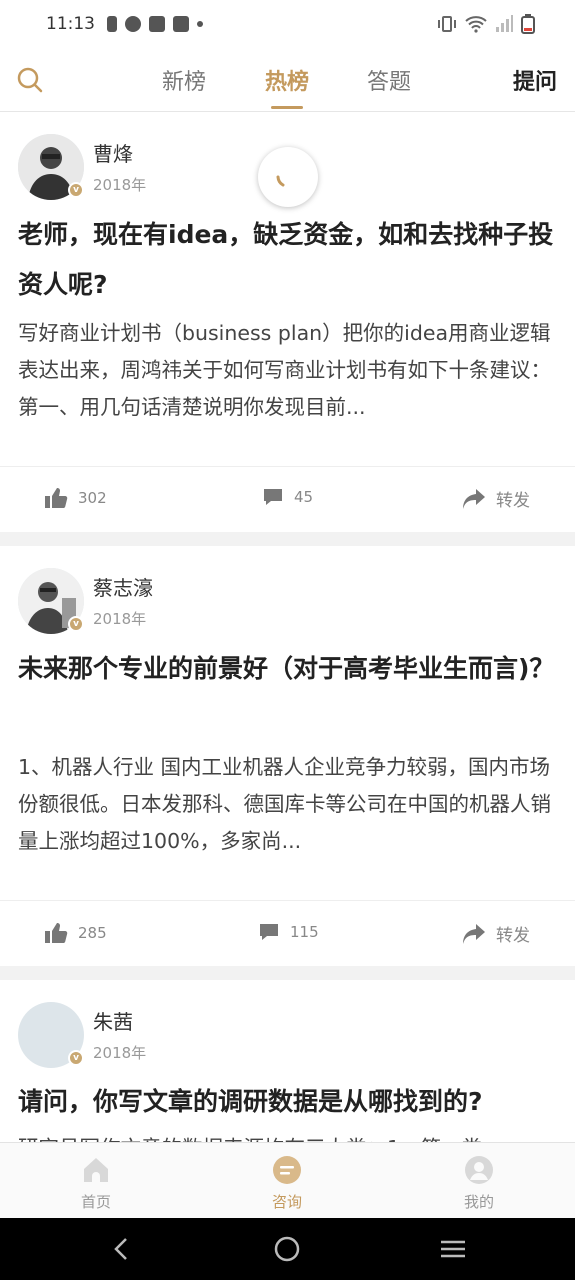 The height and width of the screenshot is (1280, 575). Describe the element at coordinates (92, 498) in the screenshot. I see `like-count: 302` at that location.